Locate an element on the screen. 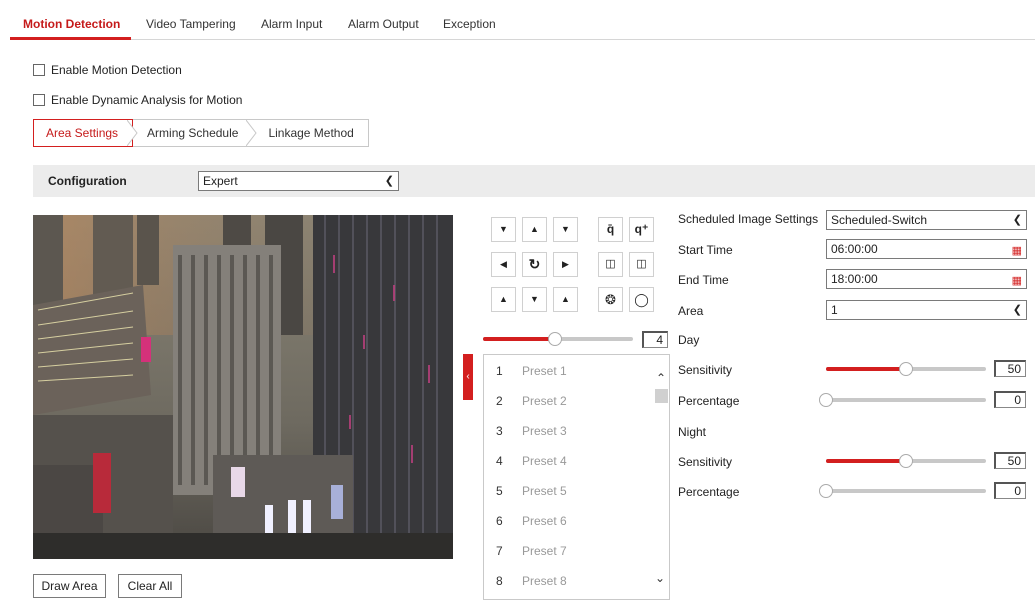  list-item: 3 Preset 3 is located at coordinates (569, 430).